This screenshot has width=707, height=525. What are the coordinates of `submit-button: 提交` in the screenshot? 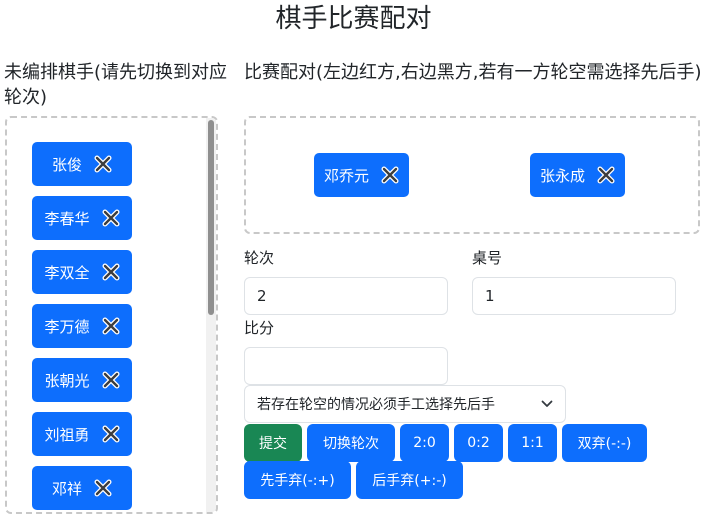 It's located at (273, 443).